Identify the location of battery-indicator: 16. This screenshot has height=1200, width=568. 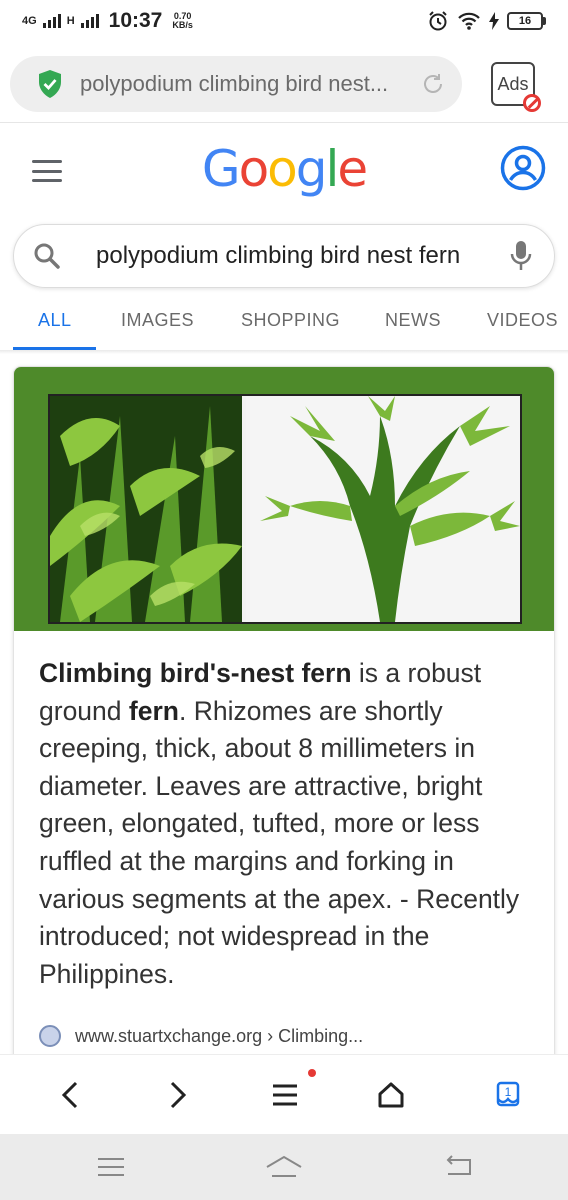
(526, 21).